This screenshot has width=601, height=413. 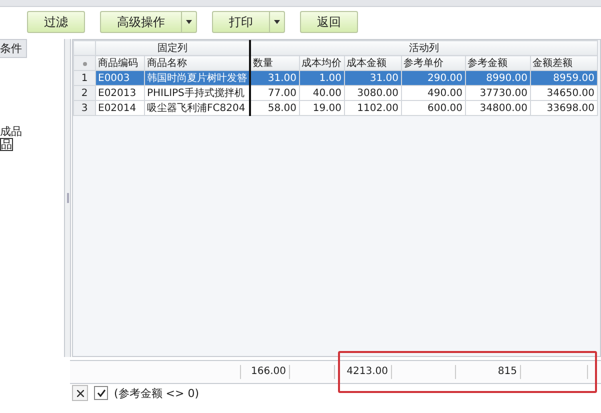 I want to click on table-cell: 40.00, so click(x=321, y=93).